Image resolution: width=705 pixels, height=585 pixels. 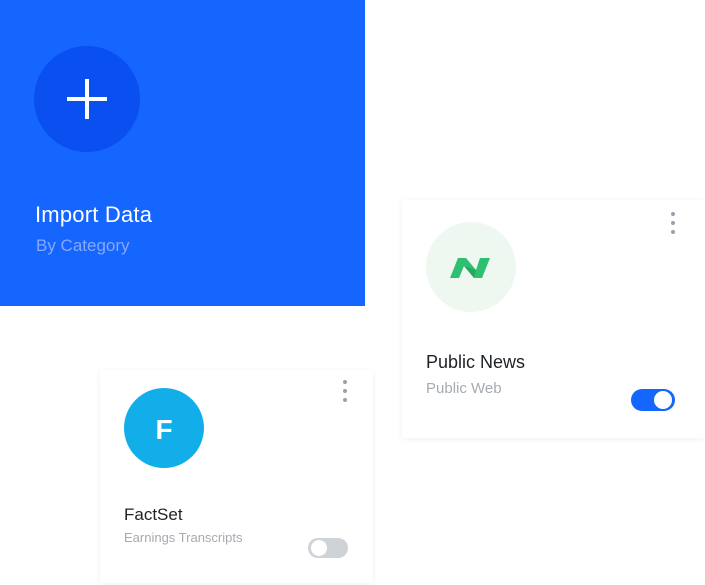 What do you see at coordinates (464, 388) in the screenshot?
I see `source-subtitle: Public Web` at bounding box center [464, 388].